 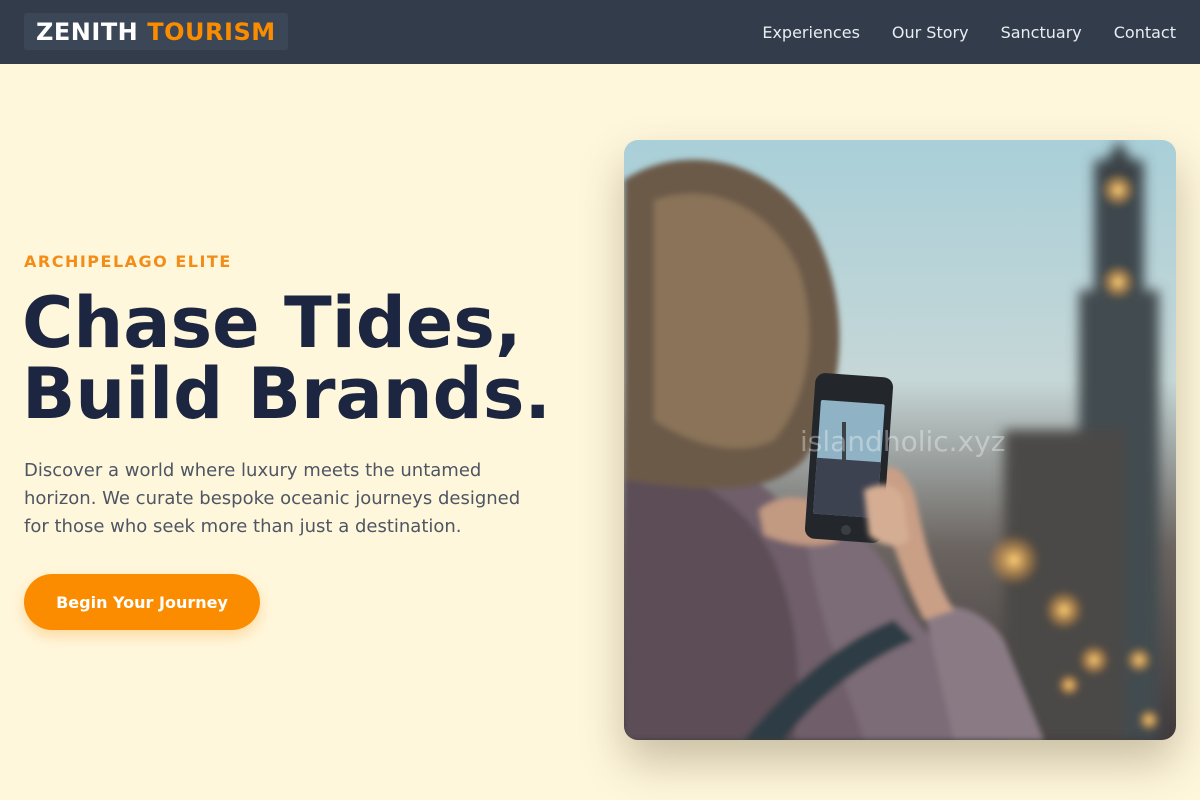 What do you see at coordinates (128, 261) in the screenshot?
I see `hero-eyebrow: ARCHIPELAGO ELITE` at bounding box center [128, 261].